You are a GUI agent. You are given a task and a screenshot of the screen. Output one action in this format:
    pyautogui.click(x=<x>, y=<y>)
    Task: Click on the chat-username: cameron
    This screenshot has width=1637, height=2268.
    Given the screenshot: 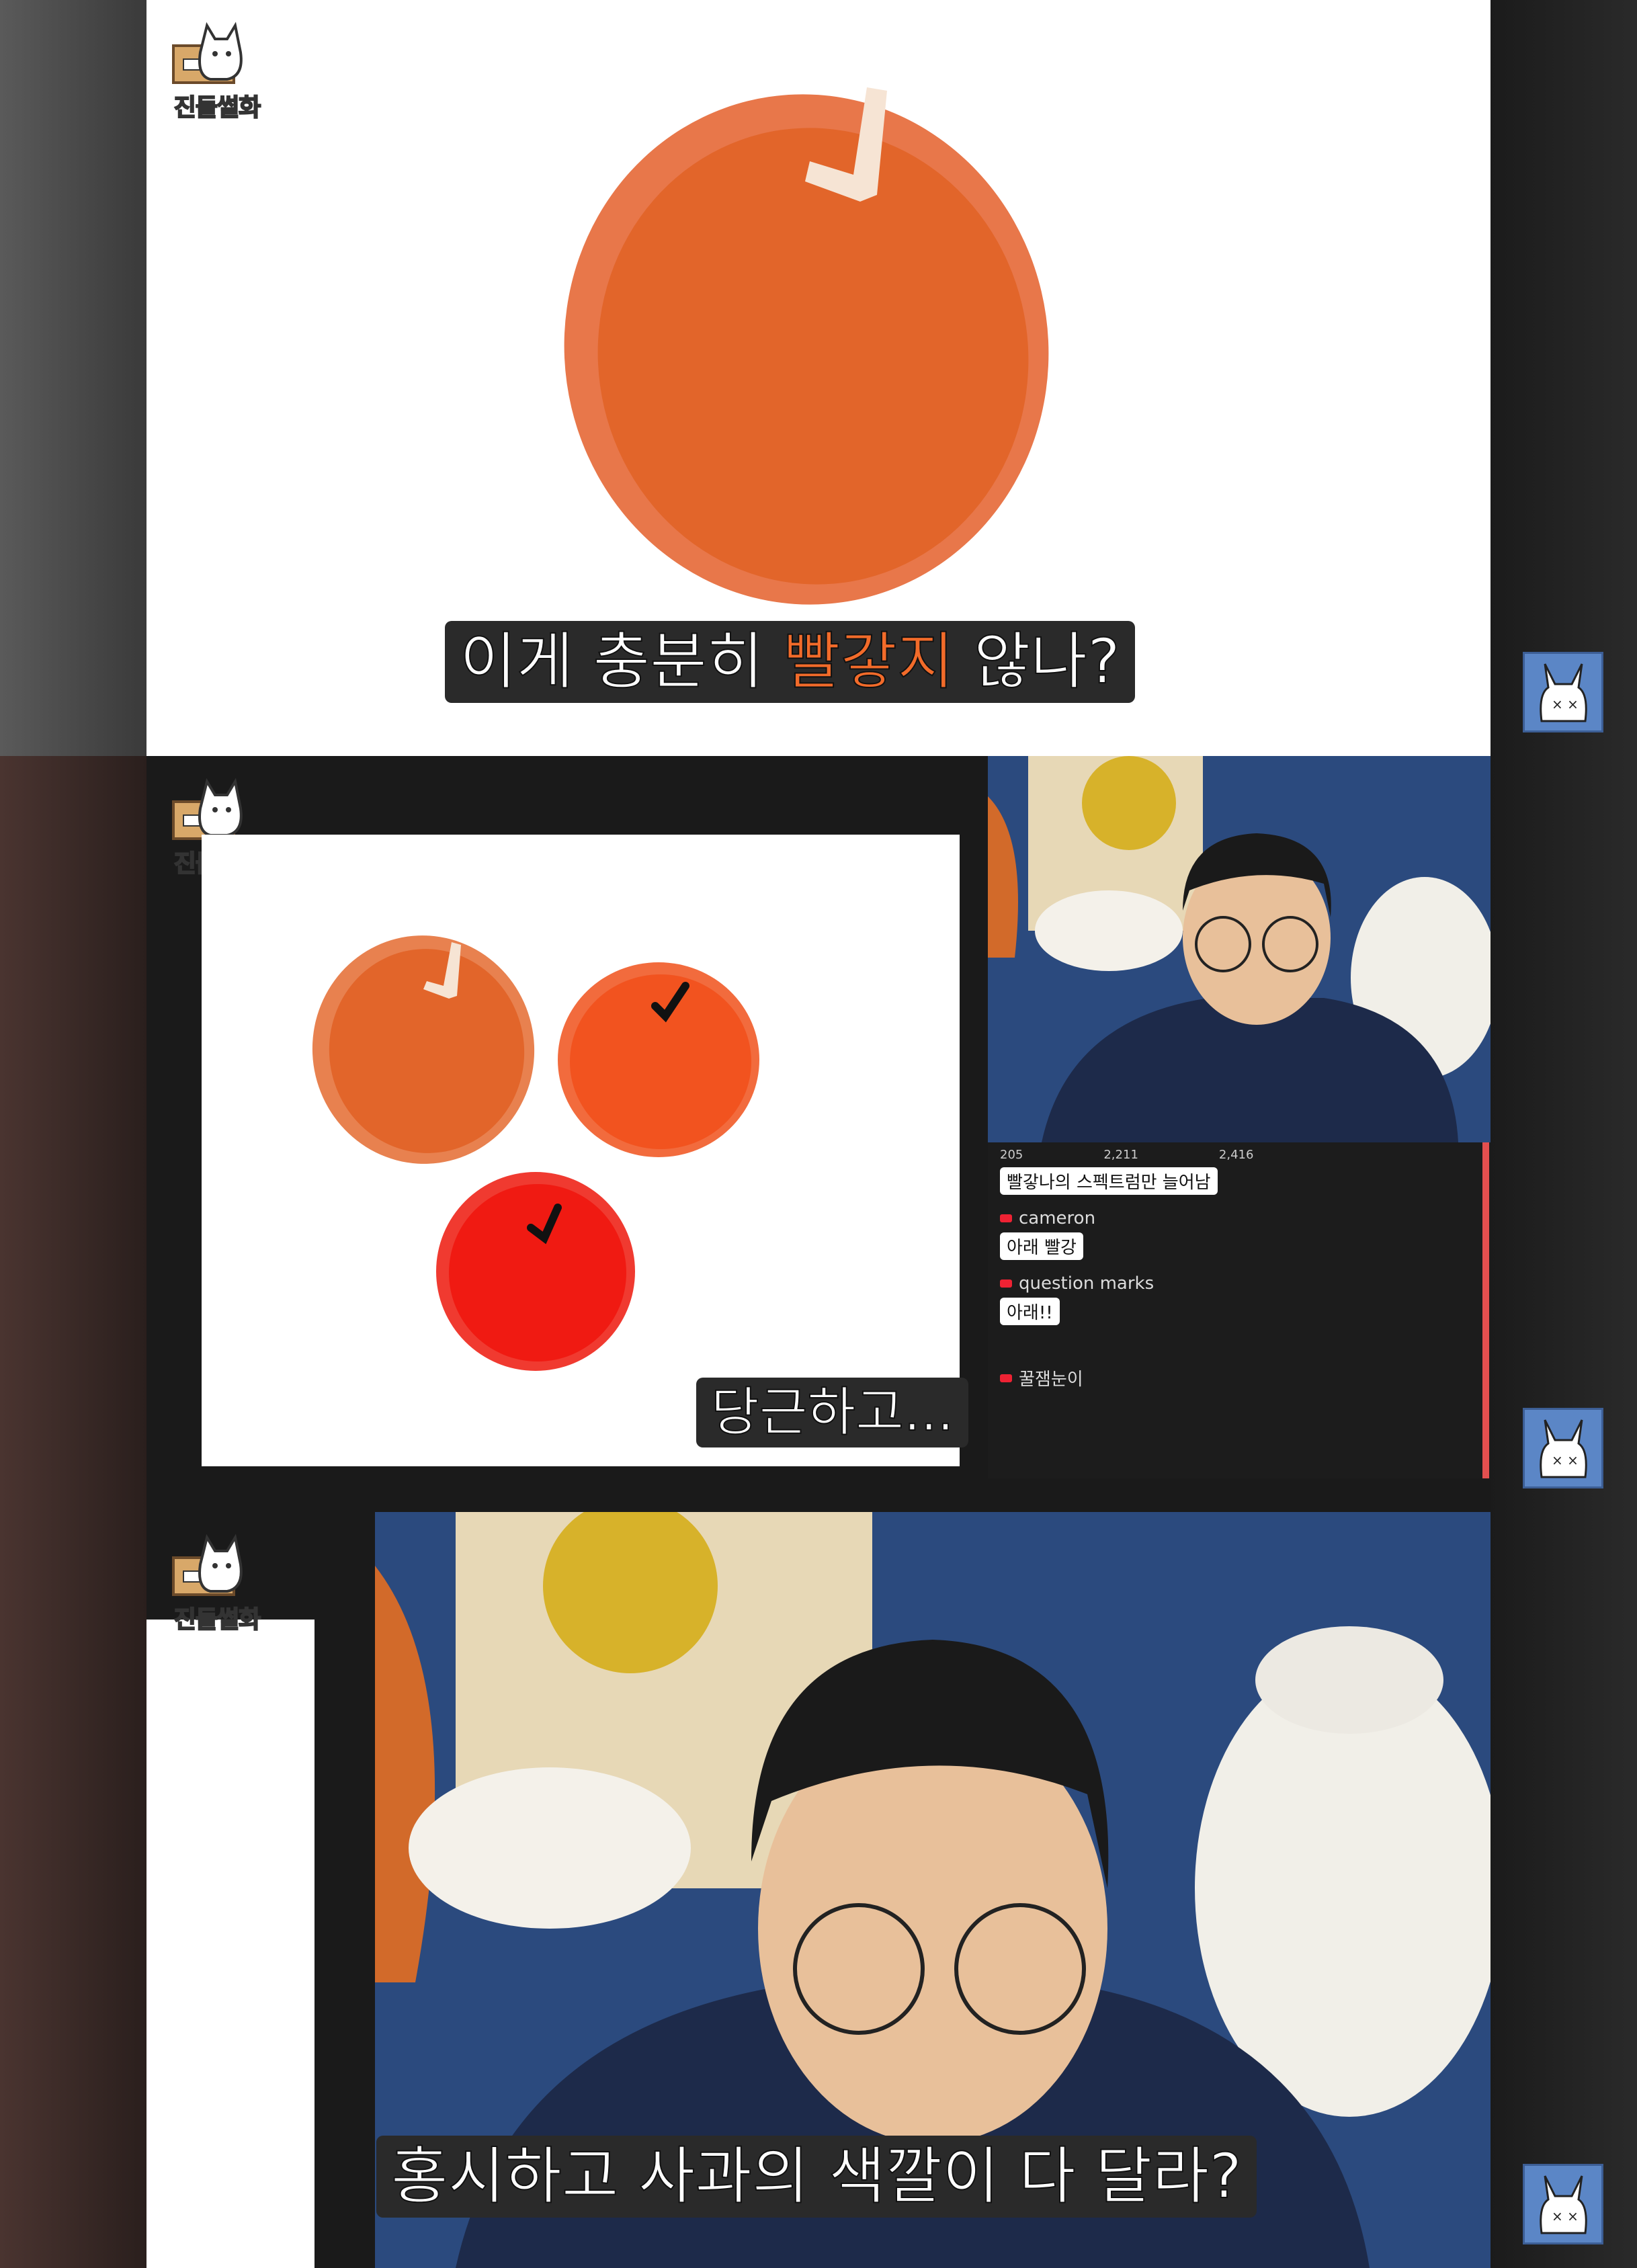 What is the action you would take?
    pyautogui.click(x=1057, y=1218)
    